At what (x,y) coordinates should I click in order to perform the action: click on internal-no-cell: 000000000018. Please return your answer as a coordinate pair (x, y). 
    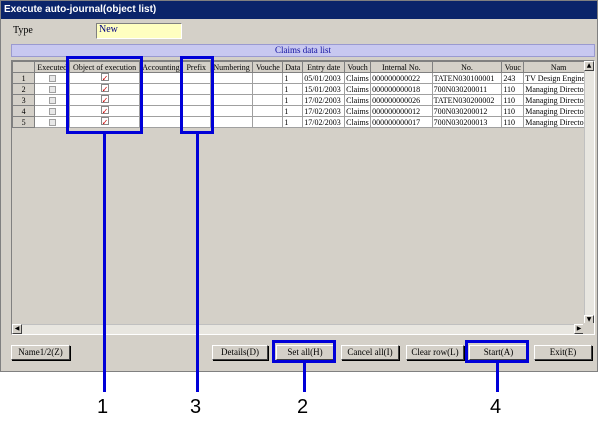
    Looking at the image, I should click on (401, 89).